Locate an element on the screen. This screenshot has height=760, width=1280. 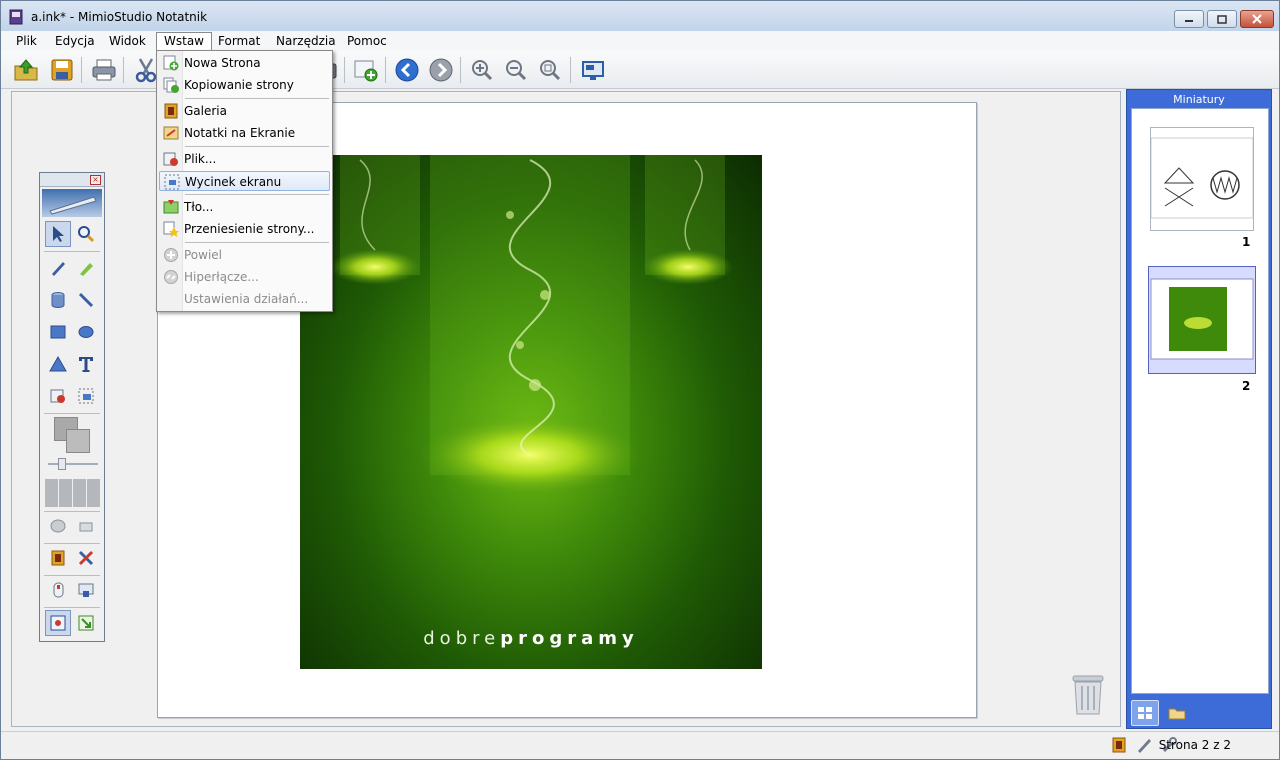
menu-plik: Plik is located at coordinates (26, 42).